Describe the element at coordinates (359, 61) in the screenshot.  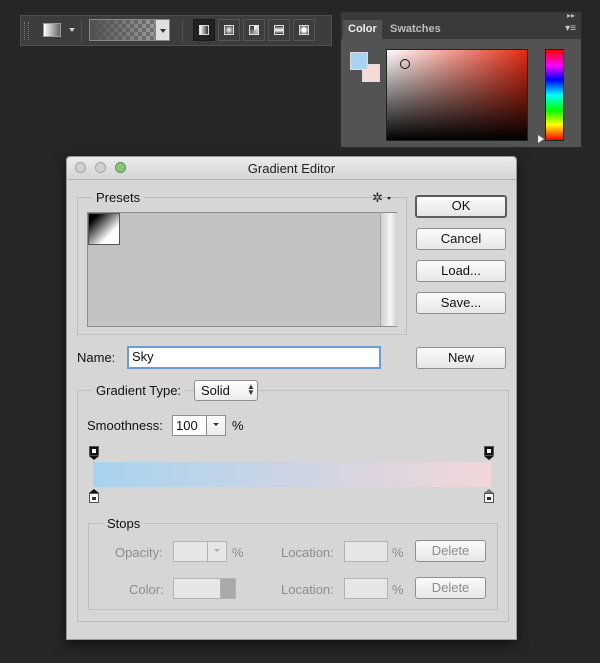
I see `foreground-color-swatch` at that location.